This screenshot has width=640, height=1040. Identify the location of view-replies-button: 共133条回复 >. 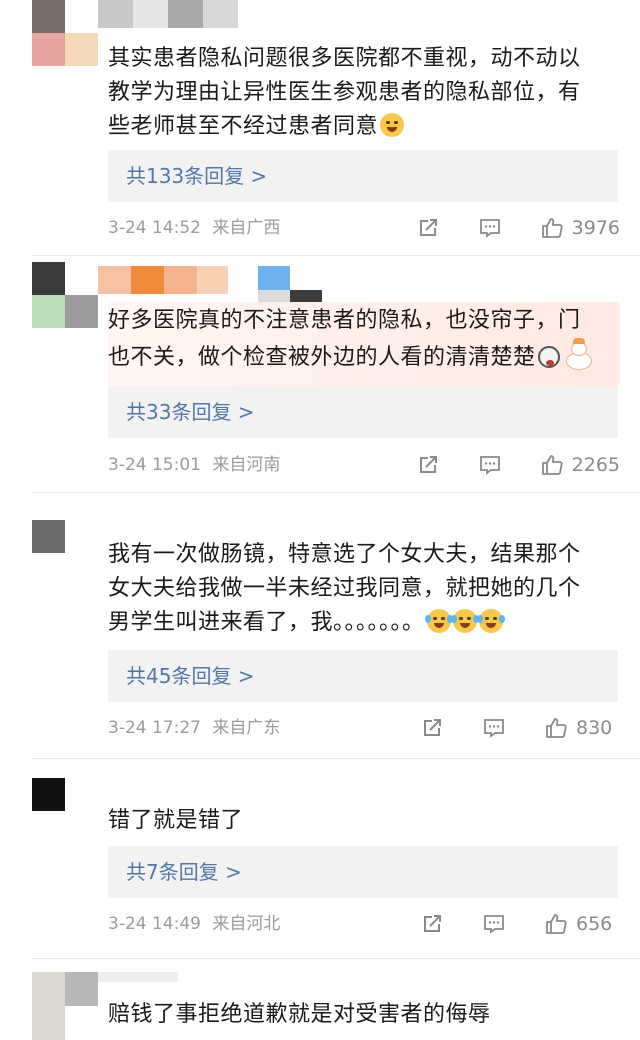
(363, 176).